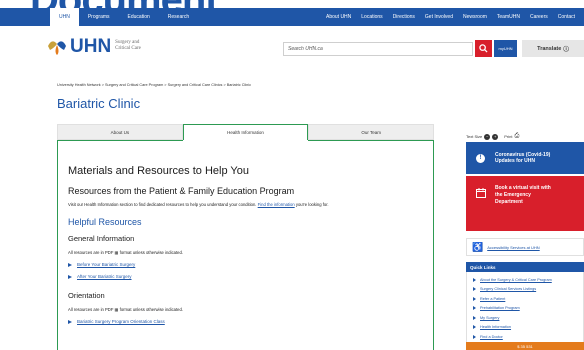  I want to click on topnav-contact: Contact, so click(566, 17).